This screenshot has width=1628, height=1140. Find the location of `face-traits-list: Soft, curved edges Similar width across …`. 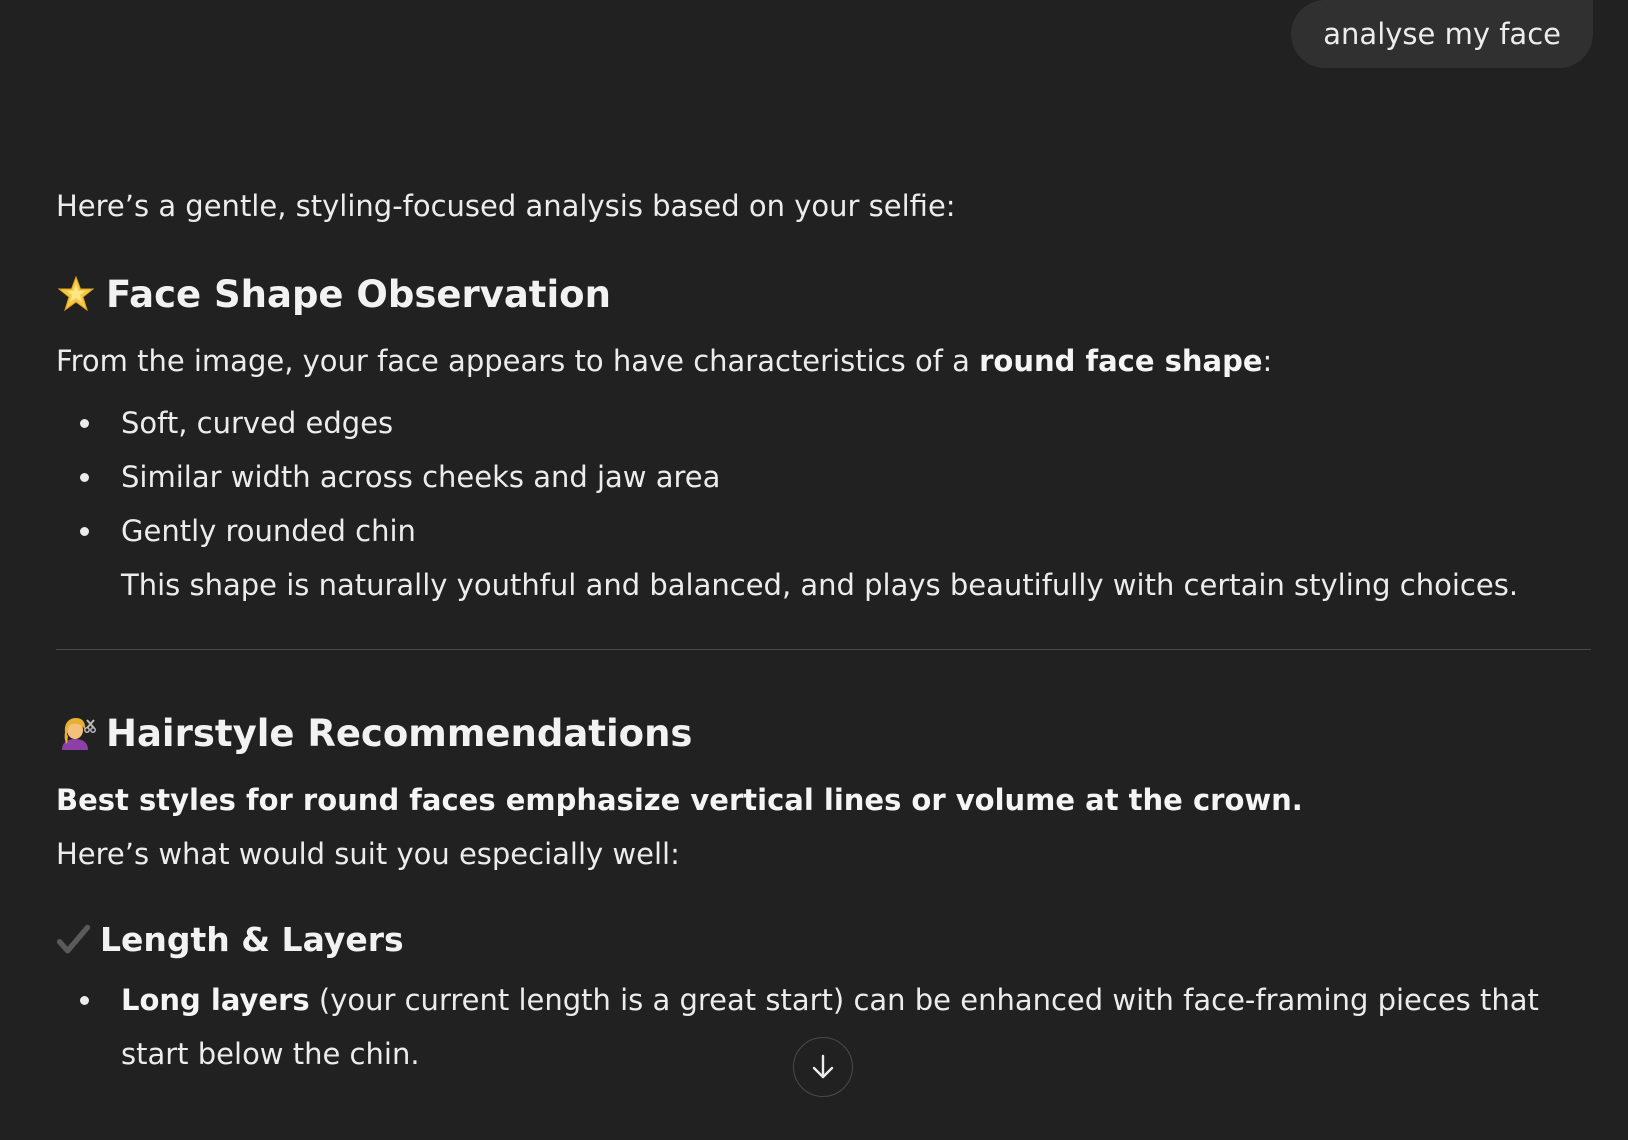

face-traits-list: Soft, curved edges Similar width across … is located at coordinates (823, 477).